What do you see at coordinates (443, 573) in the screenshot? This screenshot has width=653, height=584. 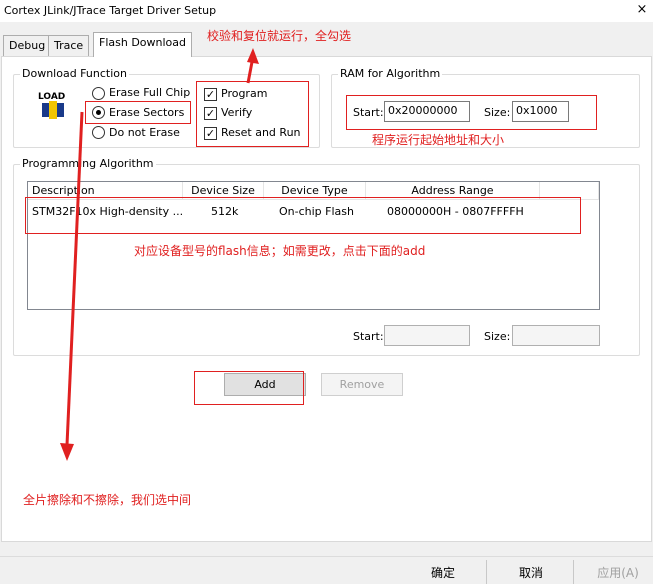 I see `ok-button: 确定` at bounding box center [443, 573].